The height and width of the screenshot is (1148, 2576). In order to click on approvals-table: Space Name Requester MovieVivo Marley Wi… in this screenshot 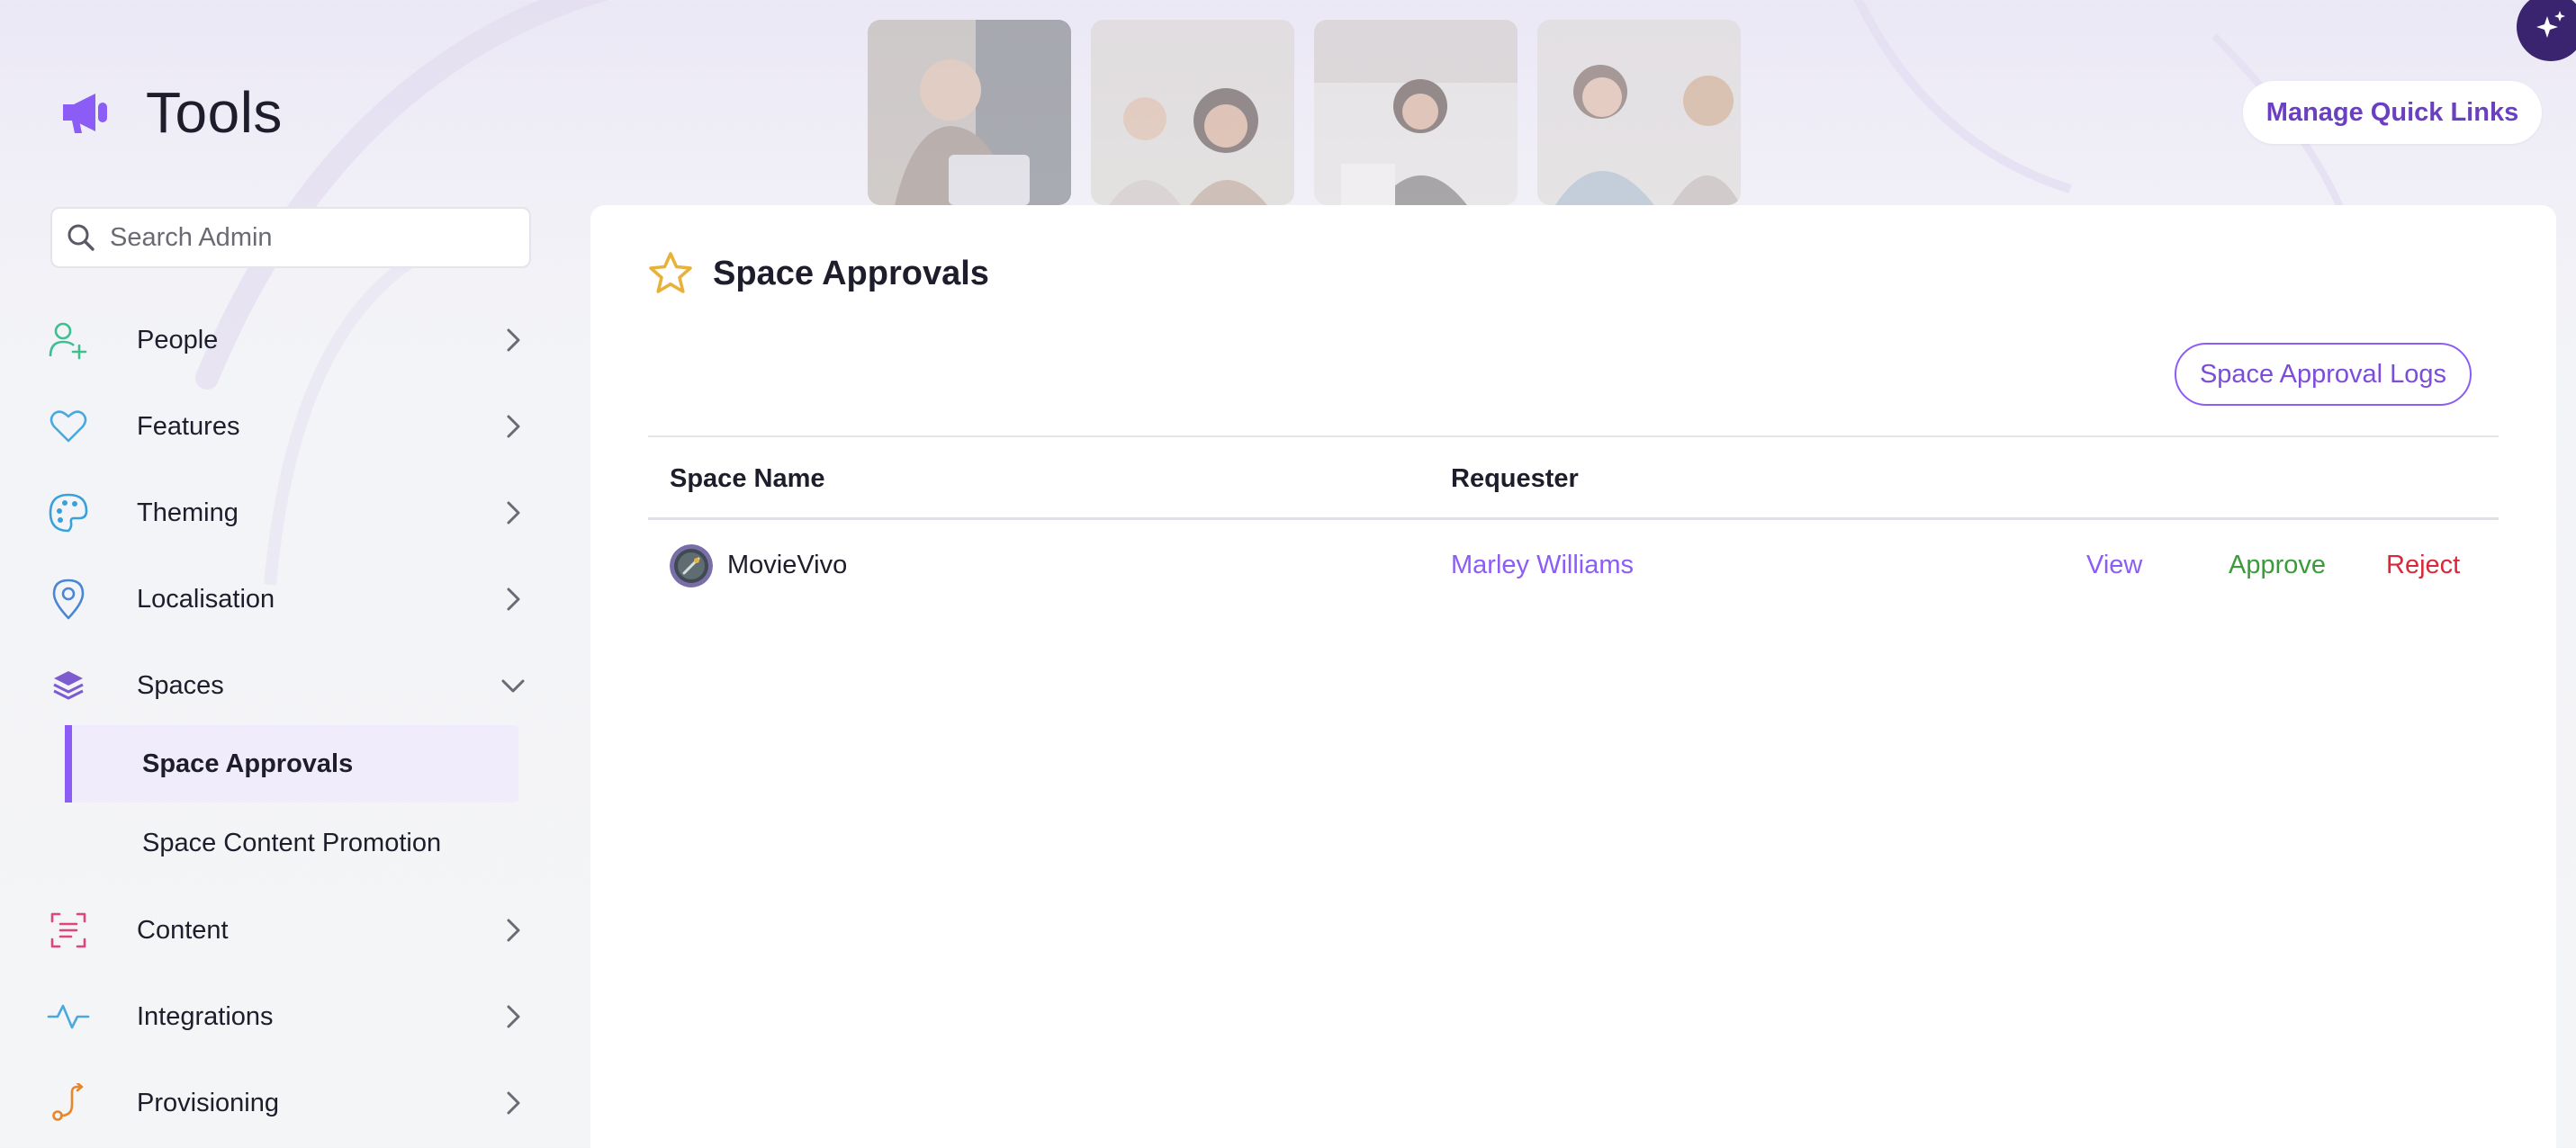, I will do `click(1573, 521)`.